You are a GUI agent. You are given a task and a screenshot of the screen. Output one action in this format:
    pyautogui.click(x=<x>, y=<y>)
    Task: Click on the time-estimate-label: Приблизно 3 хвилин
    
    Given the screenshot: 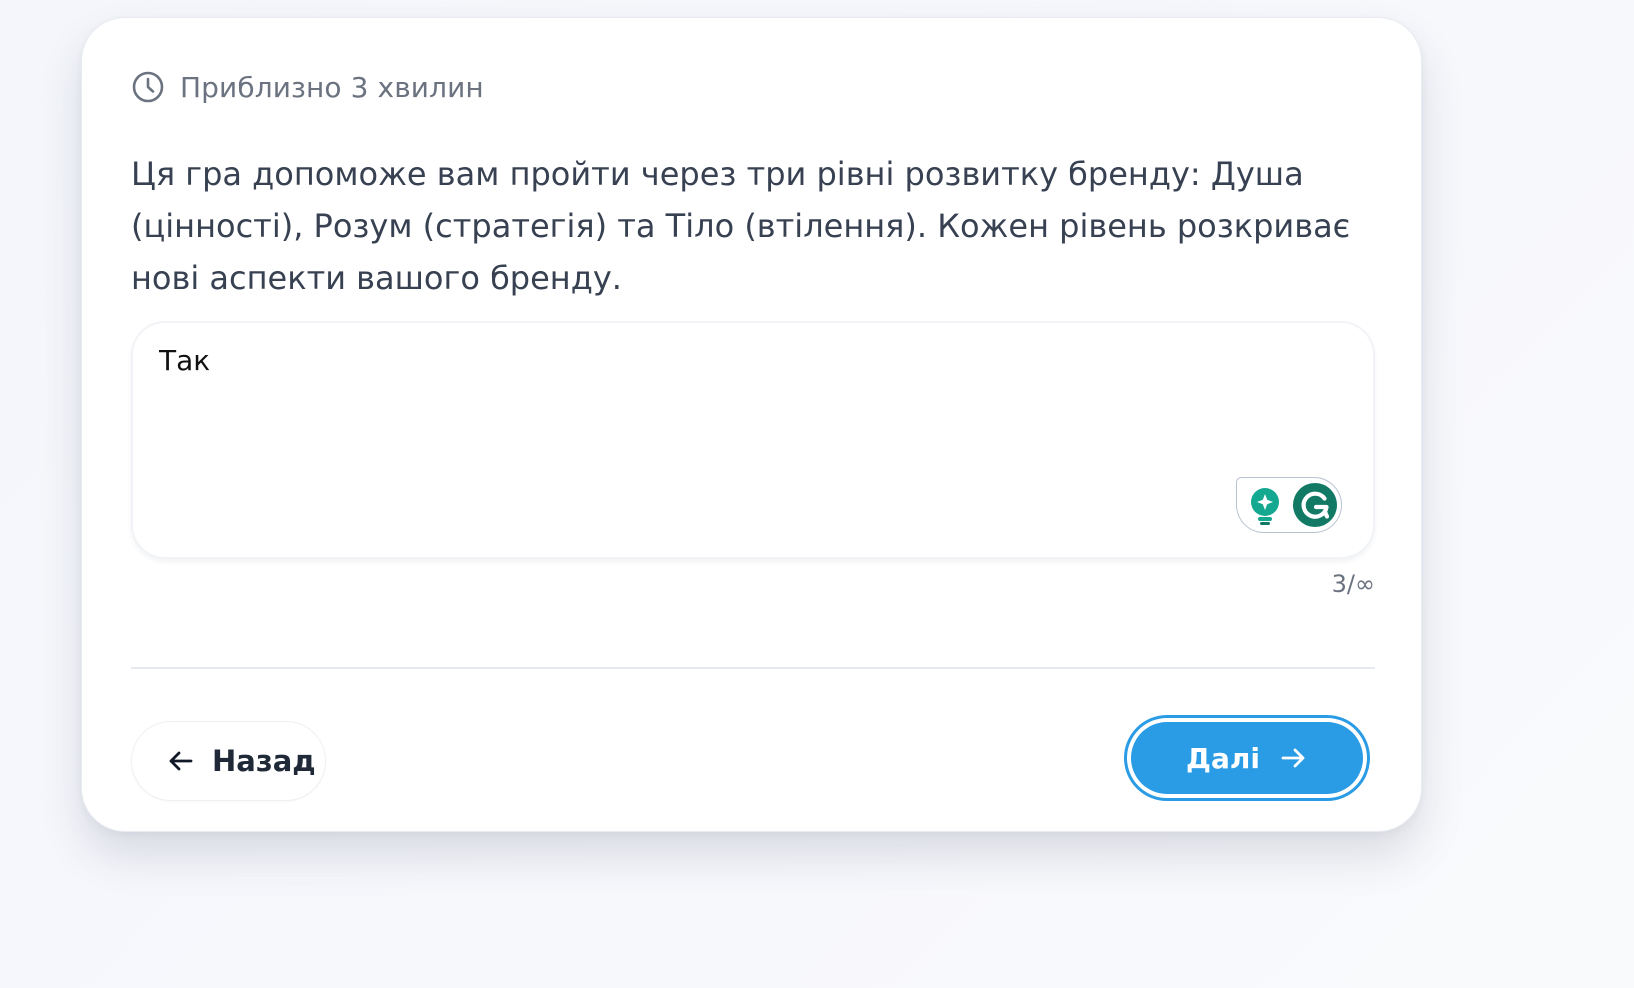 What is the action you would take?
    pyautogui.click(x=332, y=87)
    